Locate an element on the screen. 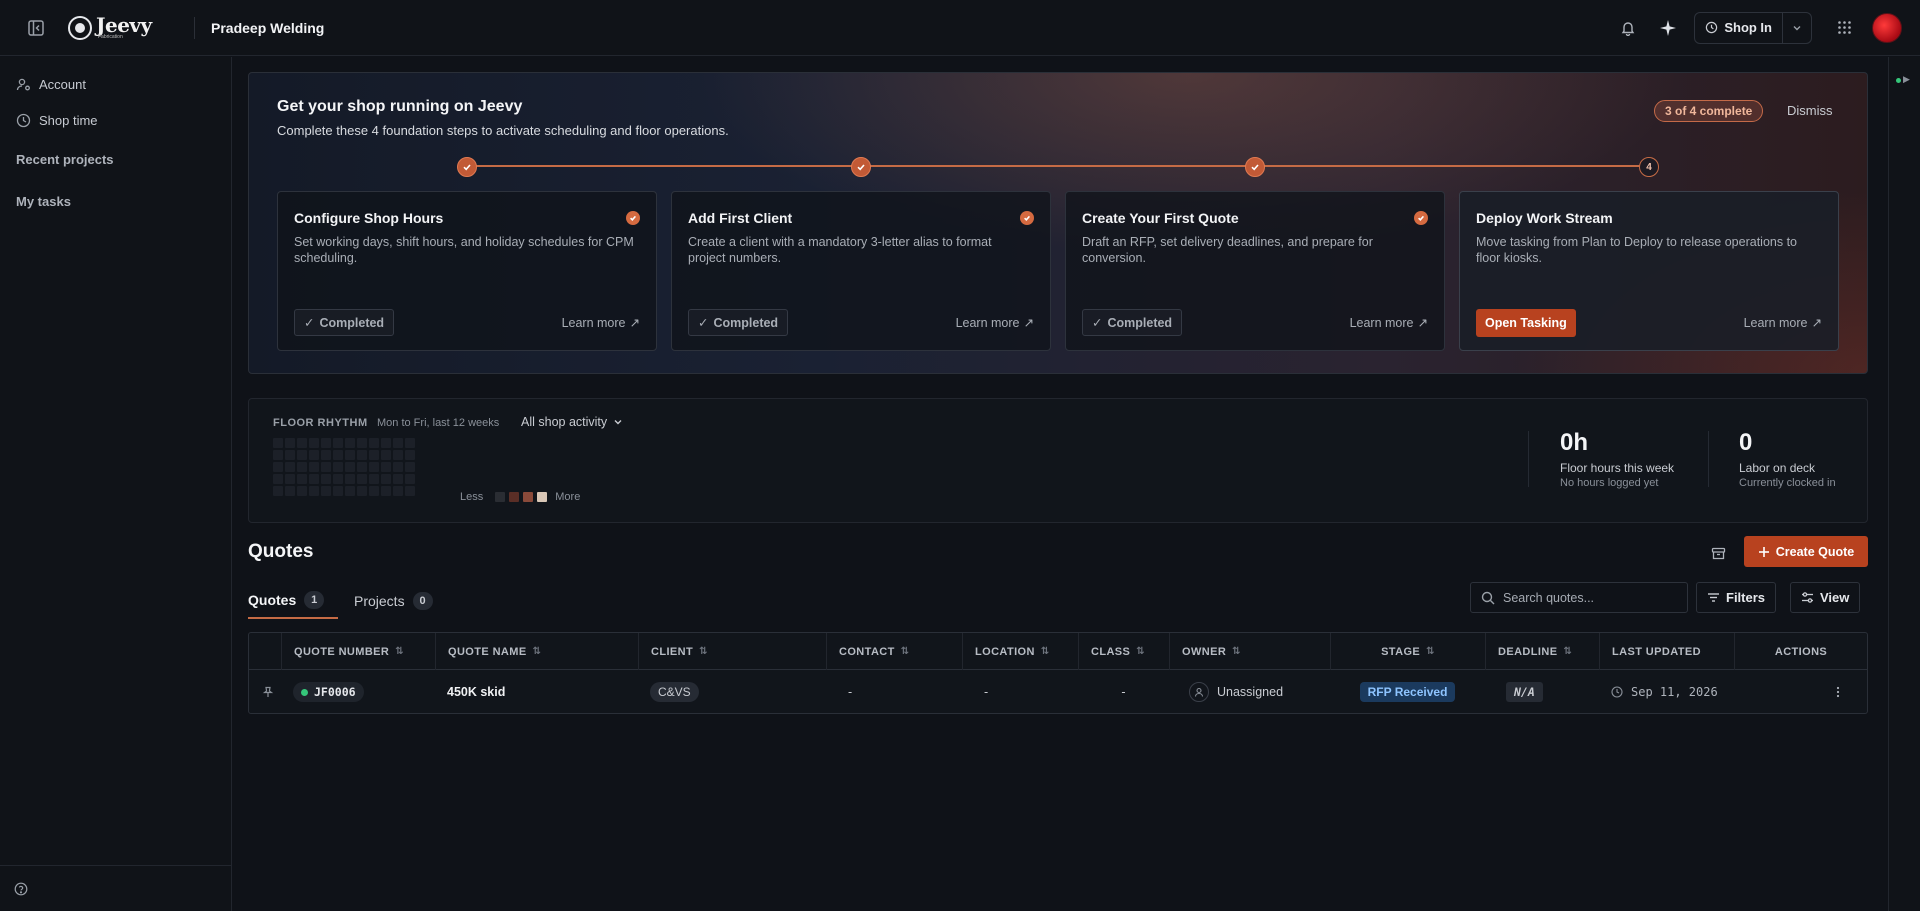 The width and height of the screenshot is (1920, 911). column-header-stage: STAGE ⇅ is located at coordinates (1407, 651).